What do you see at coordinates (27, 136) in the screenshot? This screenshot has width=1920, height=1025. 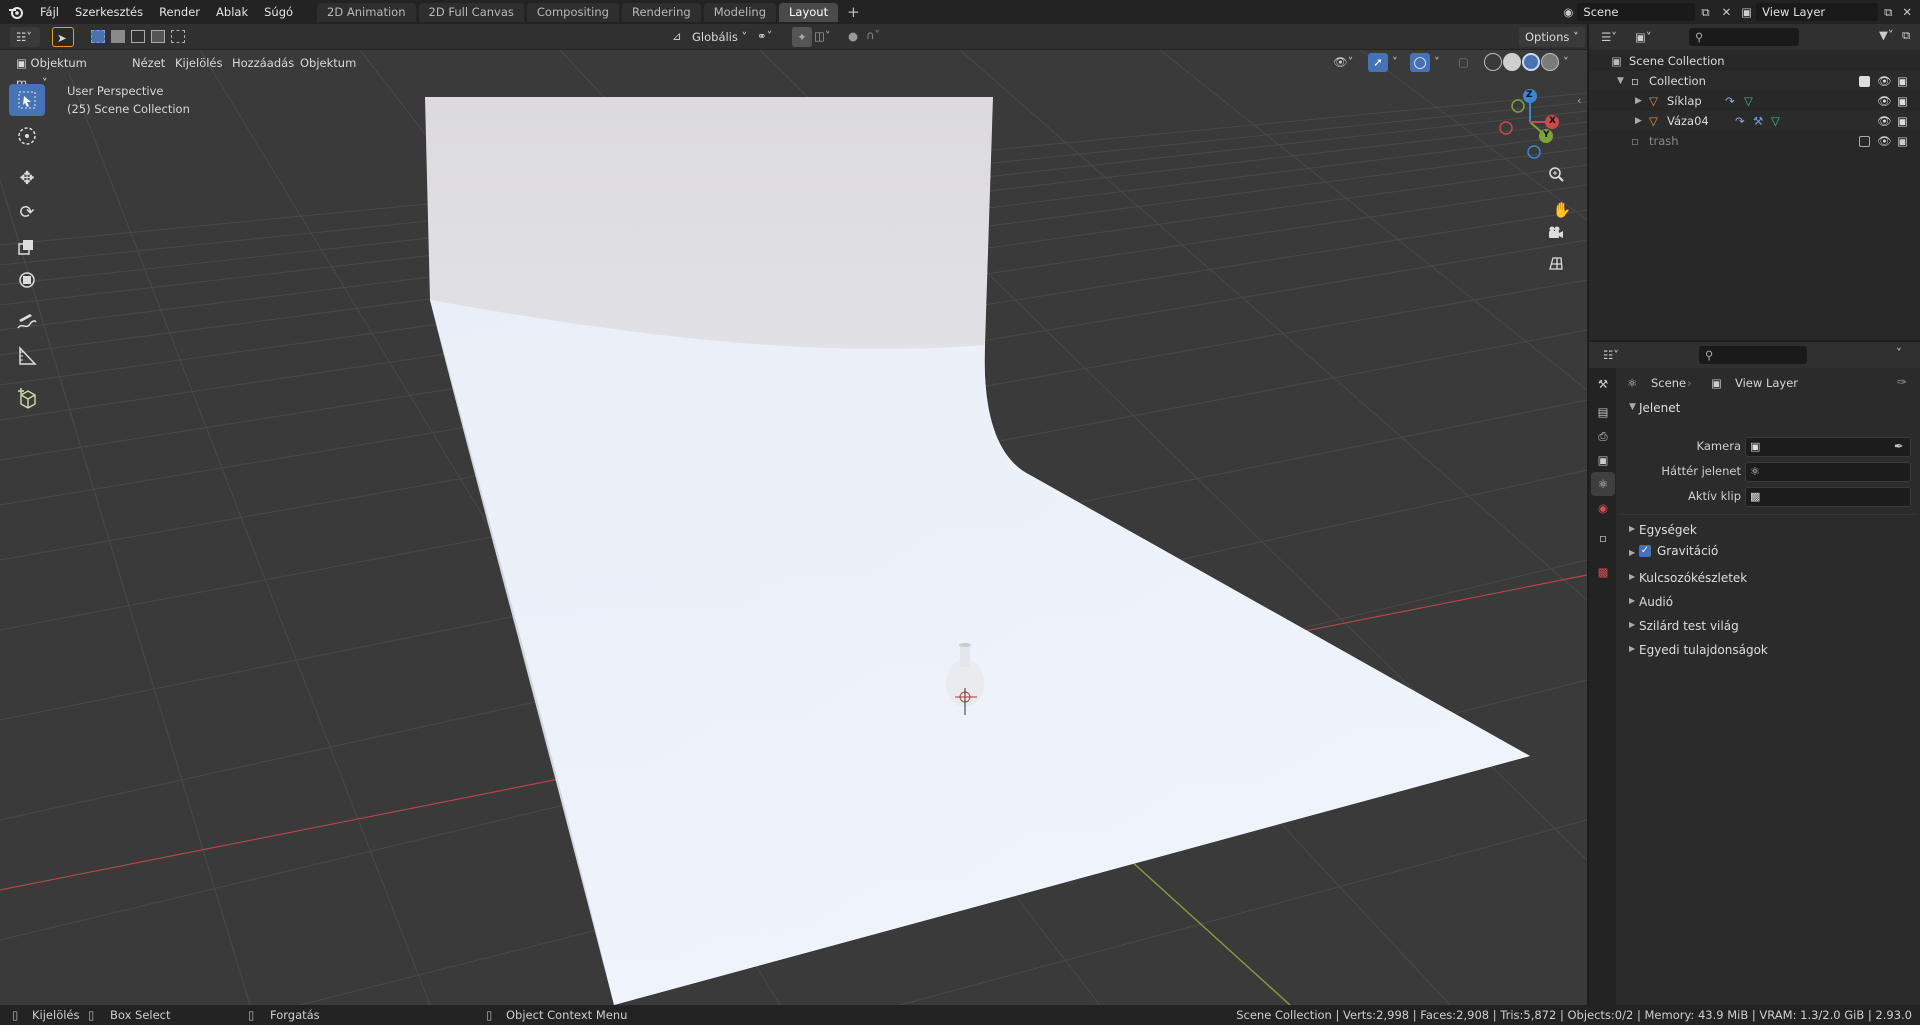 I see `cursor-tool-icon` at bounding box center [27, 136].